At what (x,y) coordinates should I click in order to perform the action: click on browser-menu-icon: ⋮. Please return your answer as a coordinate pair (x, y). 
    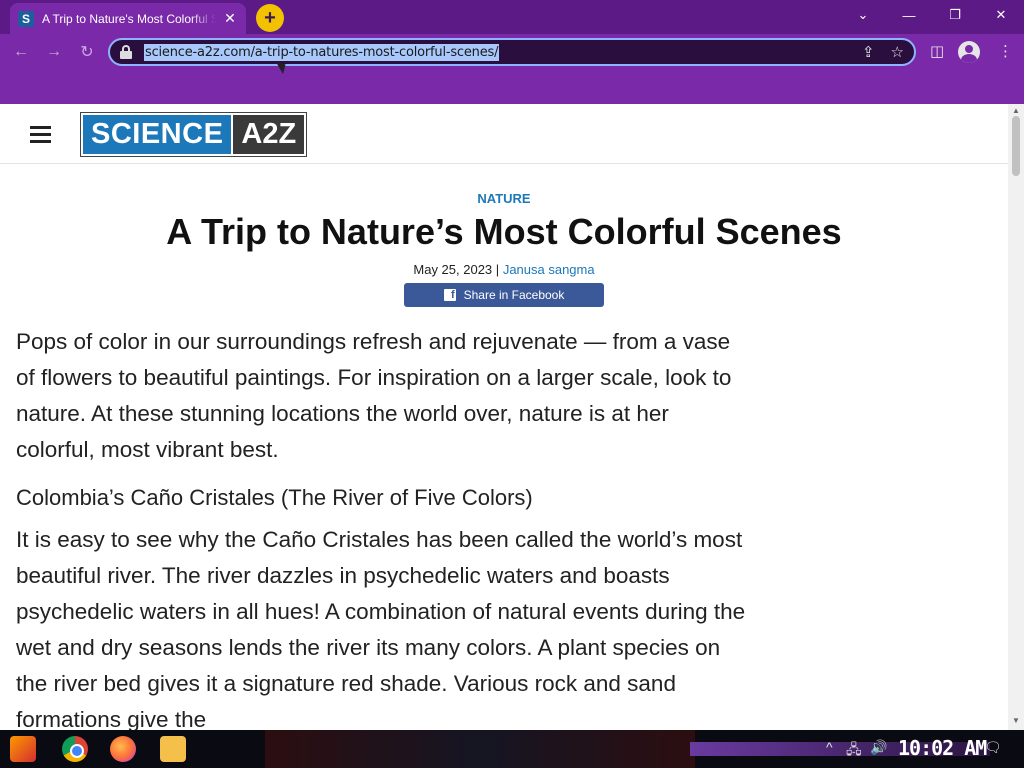
    Looking at the image, I should click on (1005, 51).